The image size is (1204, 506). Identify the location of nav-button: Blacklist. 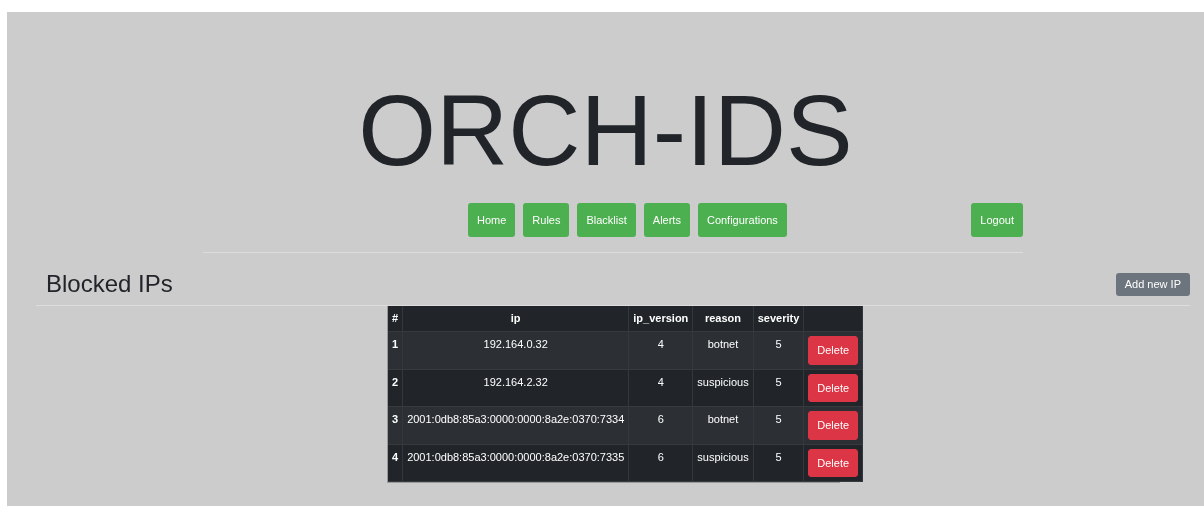
(606, 220).